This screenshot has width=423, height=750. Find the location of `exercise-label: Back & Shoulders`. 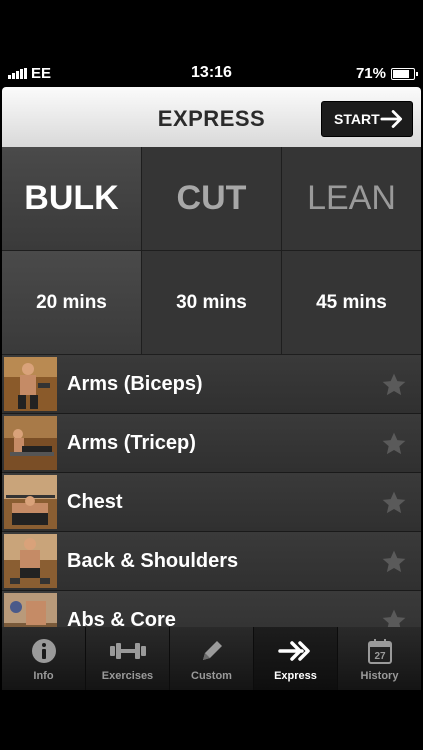

exercise-label: Back & Shoulders is located at coordinates (153, 561).